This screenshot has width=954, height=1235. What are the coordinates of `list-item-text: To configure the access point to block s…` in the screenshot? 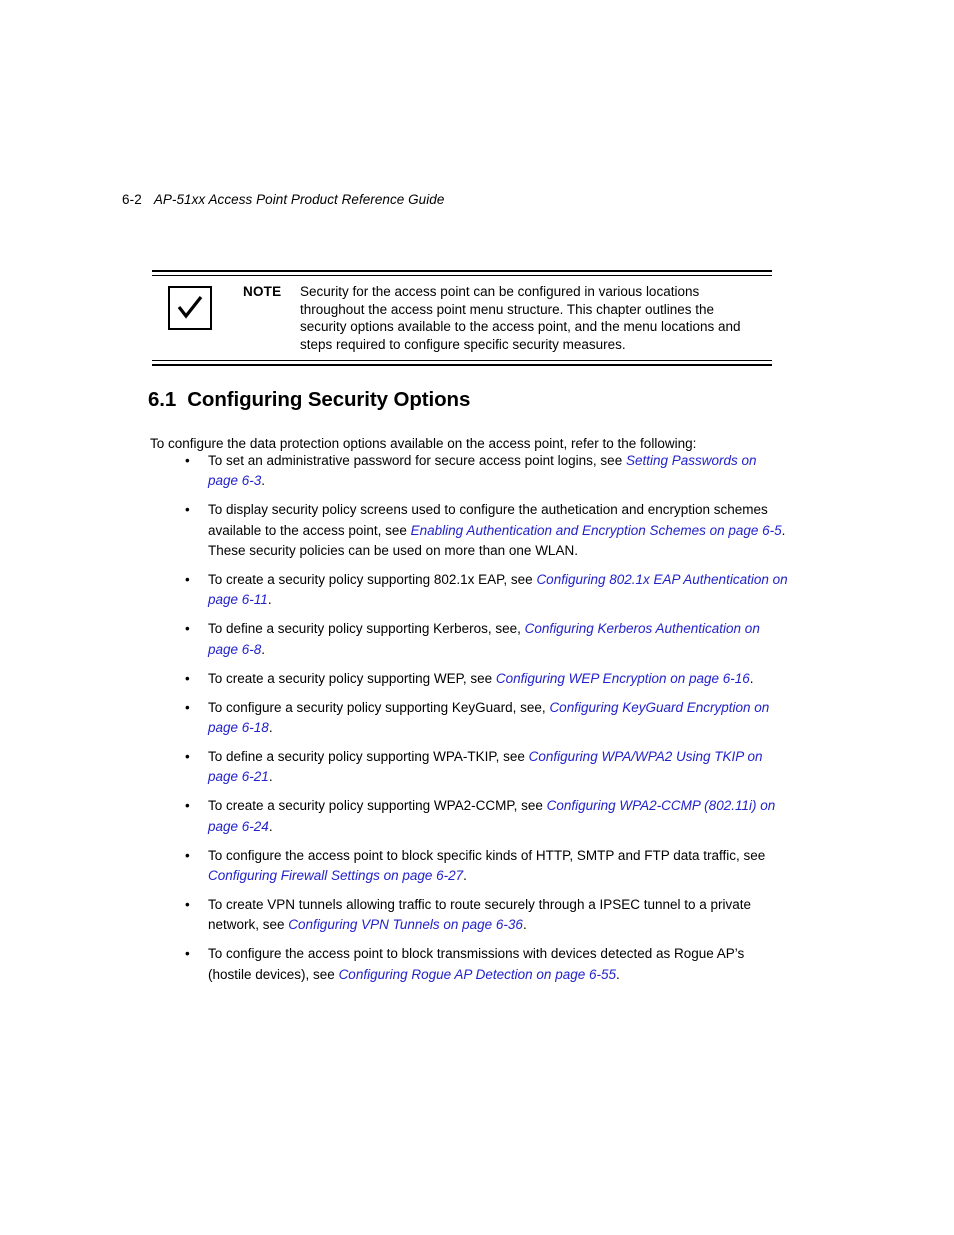 It's located at (487, 855).